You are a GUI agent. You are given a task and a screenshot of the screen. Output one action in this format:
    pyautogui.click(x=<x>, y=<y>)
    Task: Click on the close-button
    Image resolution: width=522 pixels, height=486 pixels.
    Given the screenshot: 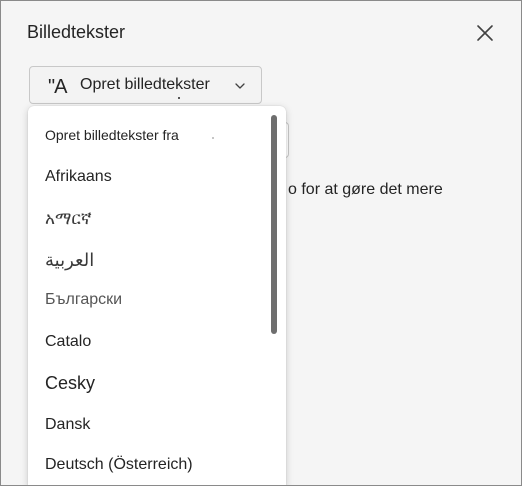 What is the action you would take?
    pyautogui.click(x=485, y=33)
    